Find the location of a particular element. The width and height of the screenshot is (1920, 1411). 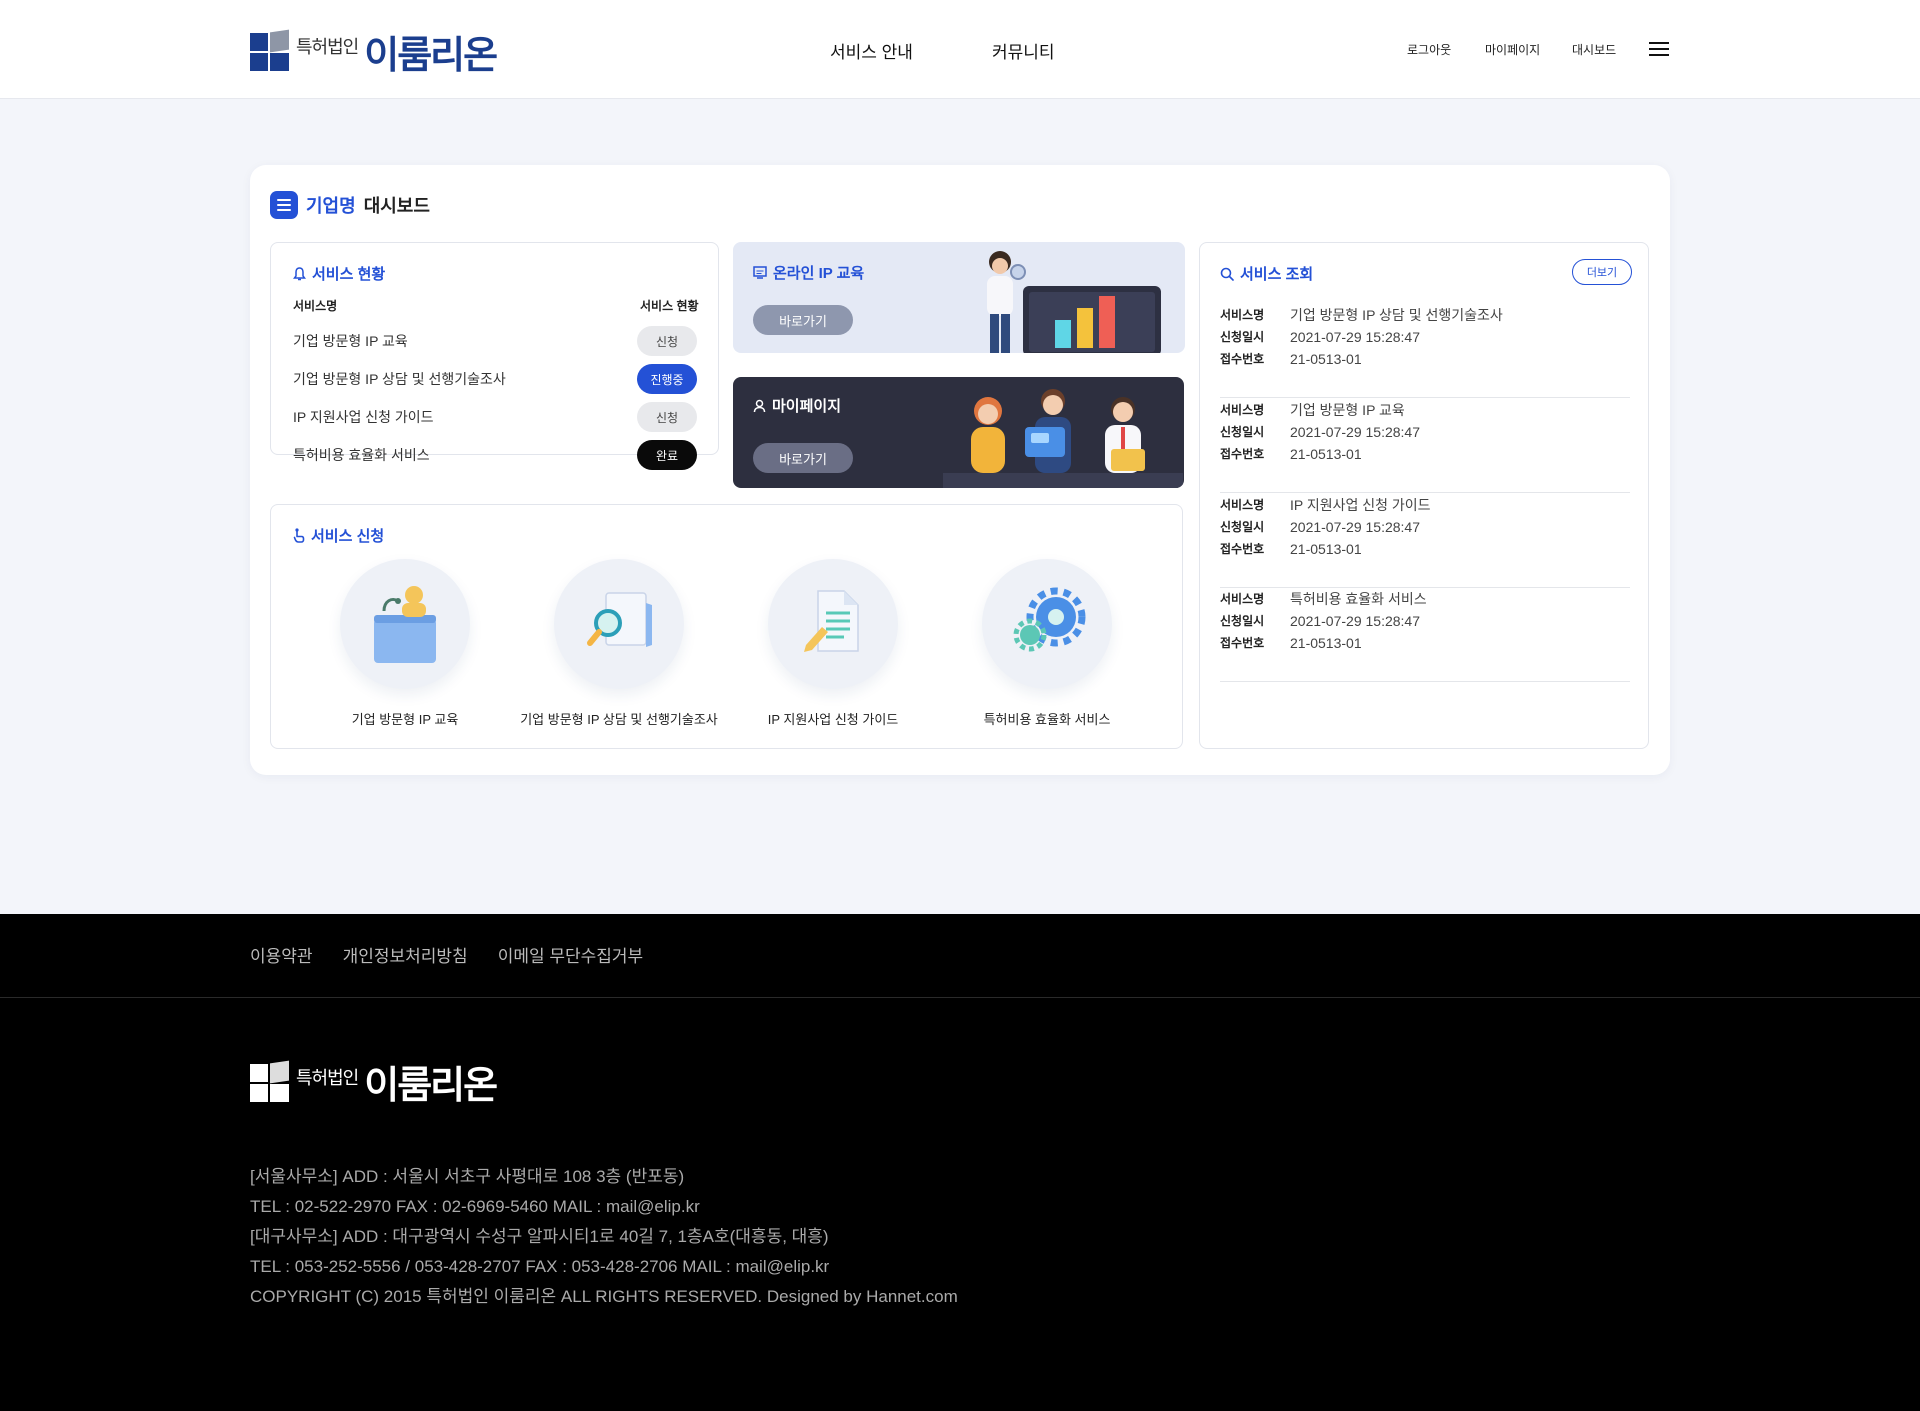

footer-links: 이용약관 개인정보처리방침 이메일 무단수집거부 is located at coordinates (446, 954).